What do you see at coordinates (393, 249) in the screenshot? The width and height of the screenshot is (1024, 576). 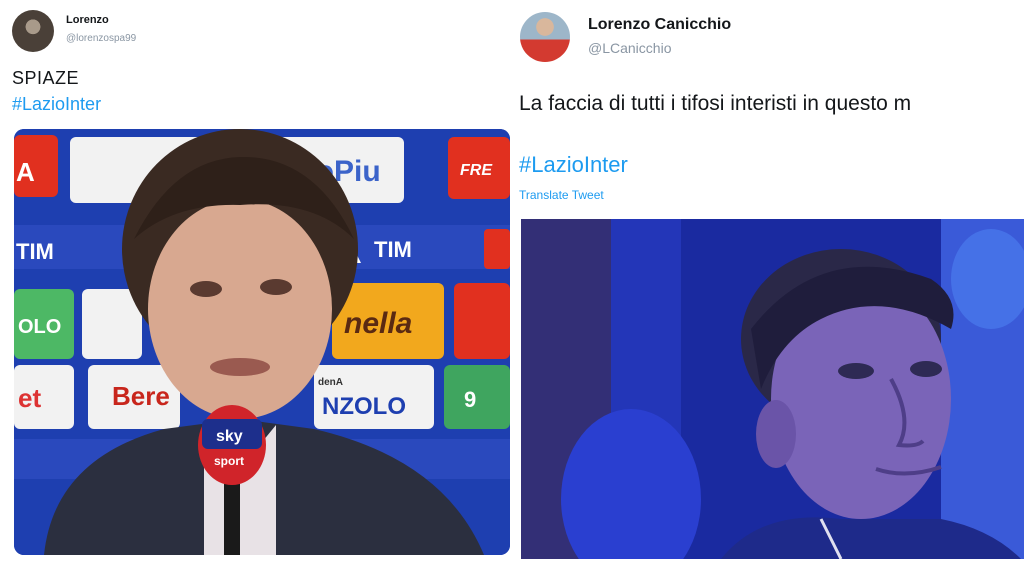 I see `signage-tile-5: TIM` at bounding box center [393, 249].